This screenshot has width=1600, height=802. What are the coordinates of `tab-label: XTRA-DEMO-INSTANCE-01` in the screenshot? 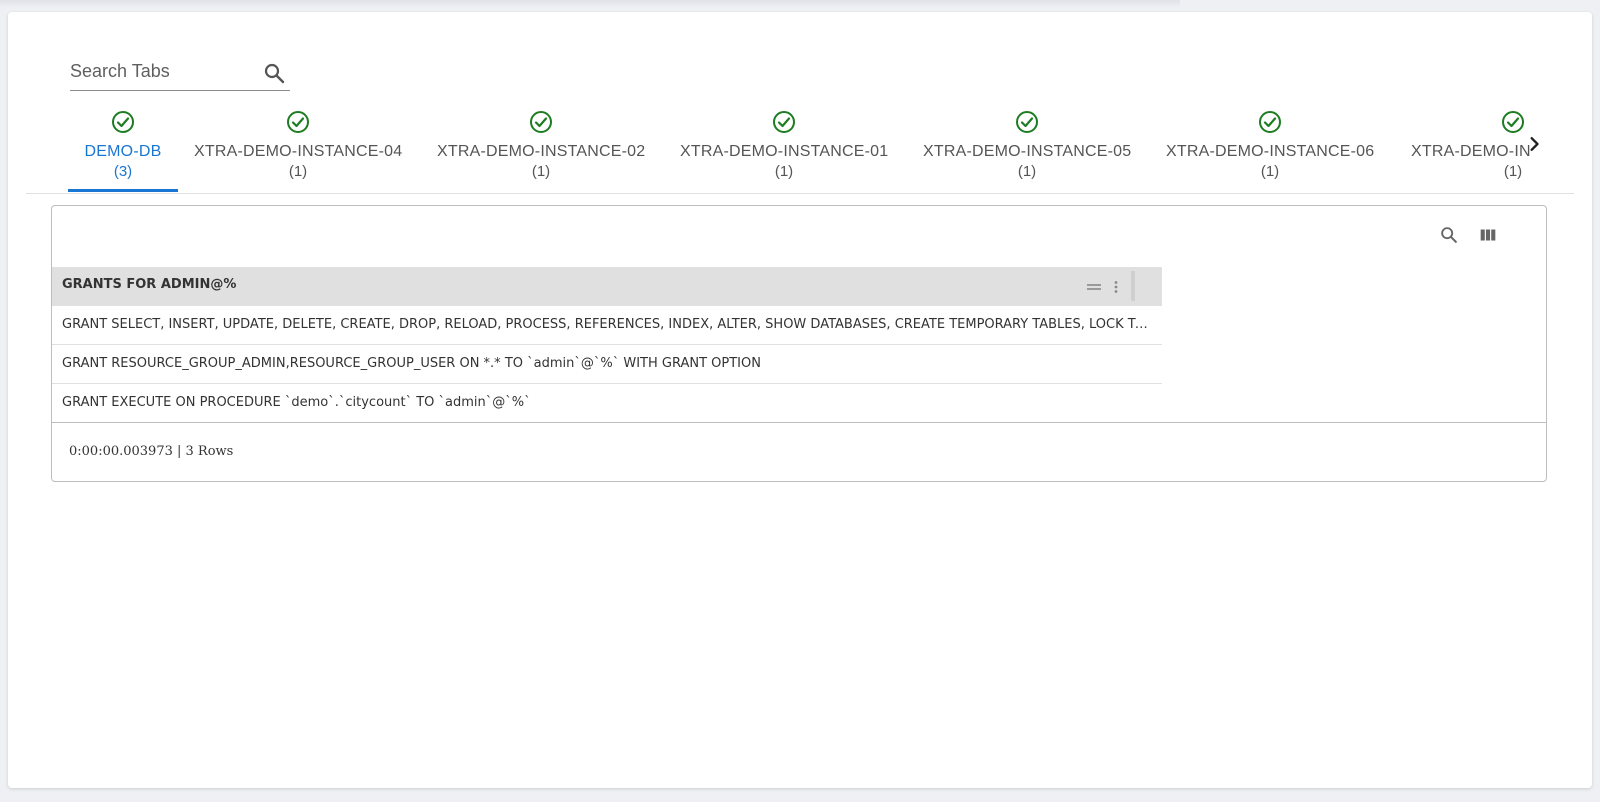 It's located at (784, 151).